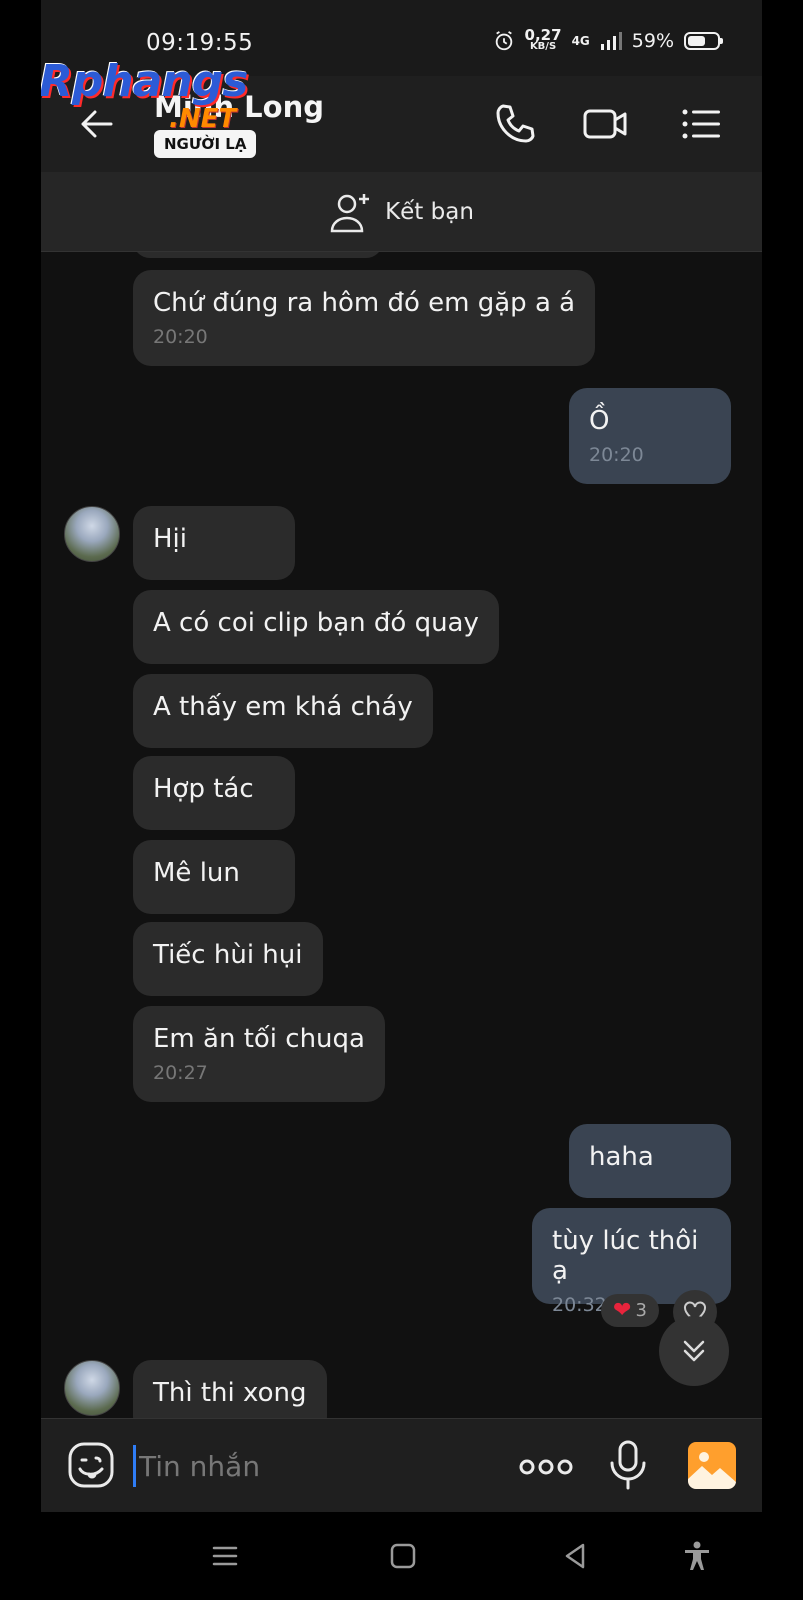 This screenshot has height=1600, width=803. What do you see at coordinates (628, 1465) in the screenshot?
I see `microphone-icon` at bounding box center [628, 1465].